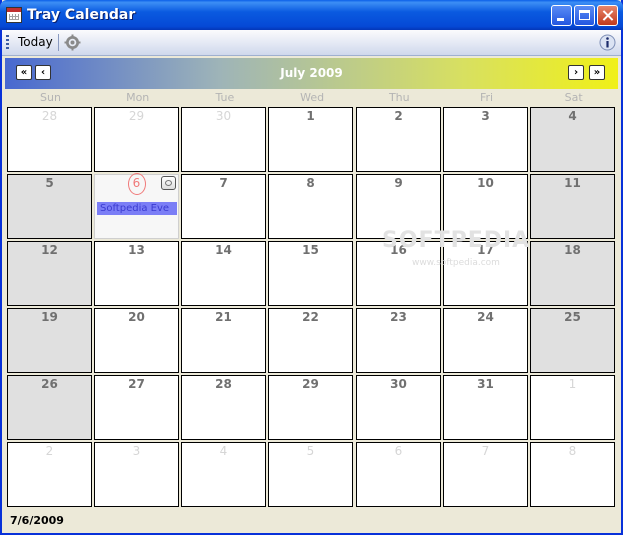 The image size is (623, 535). Describe the element at coordinates (136, 451) in the screenshot. I see `day-number: 3` at that location.